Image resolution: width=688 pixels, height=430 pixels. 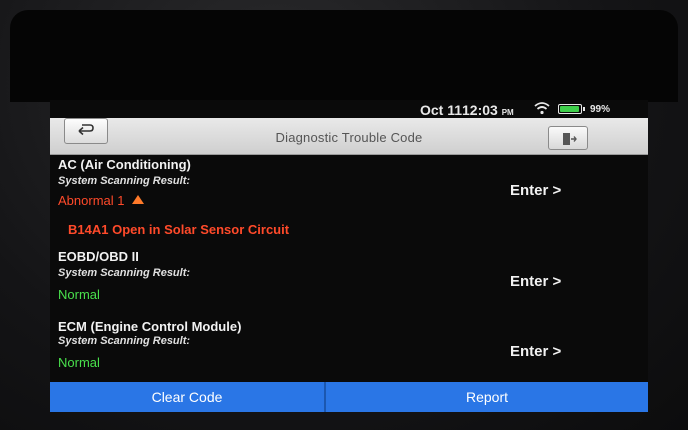 I want to click on status-abnormal: Abnormal 1, so click(x=101, y=200).